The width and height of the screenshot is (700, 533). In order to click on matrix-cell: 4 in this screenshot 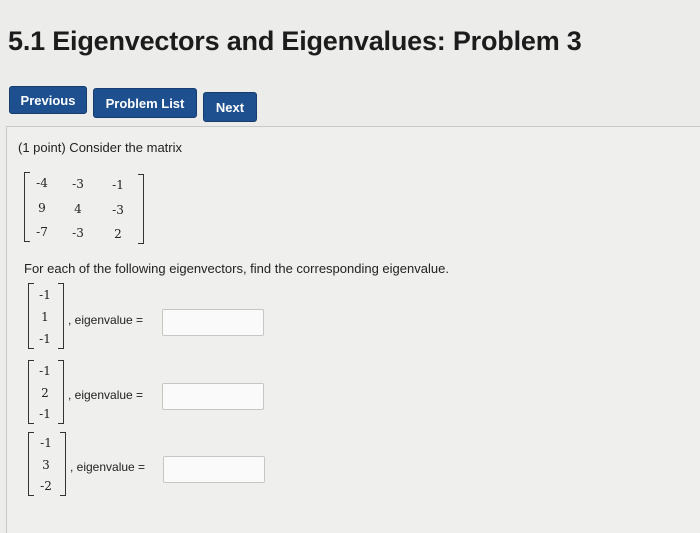, I will do `click(78, 209)`.